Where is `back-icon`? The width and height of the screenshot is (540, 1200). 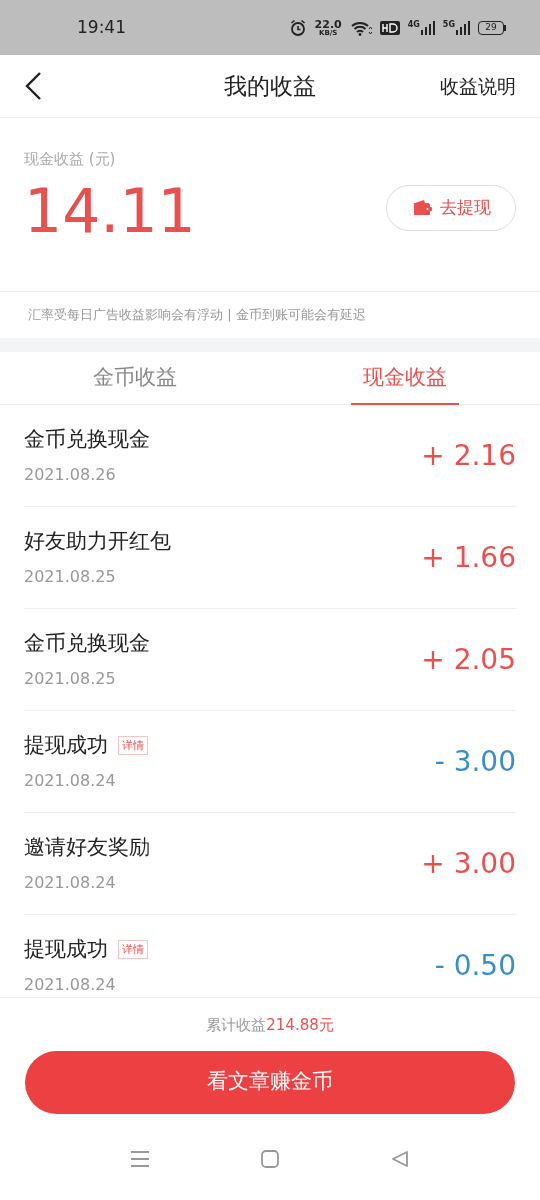
back-icon is located at coordinates (33, 86).